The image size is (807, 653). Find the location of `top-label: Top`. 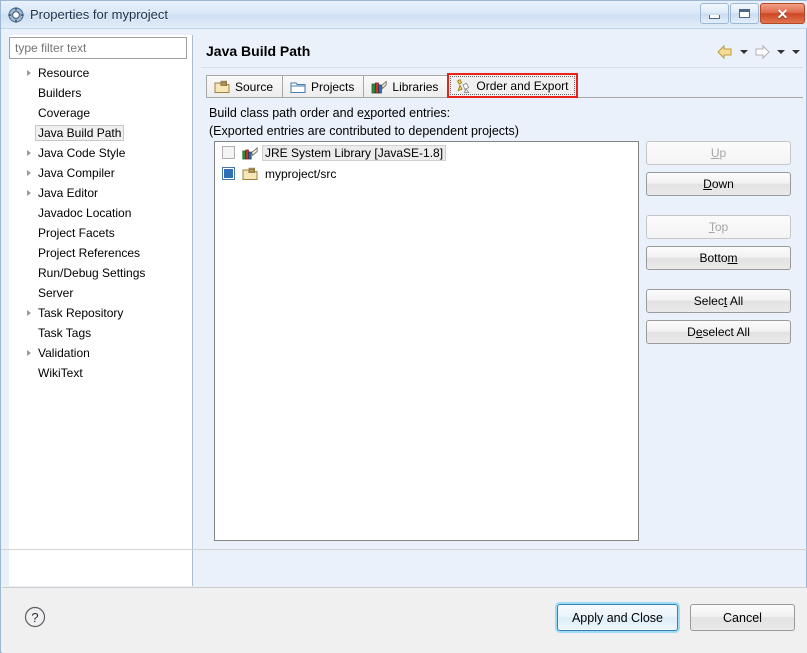

top-label: Top is located at coordinates (718, 227).